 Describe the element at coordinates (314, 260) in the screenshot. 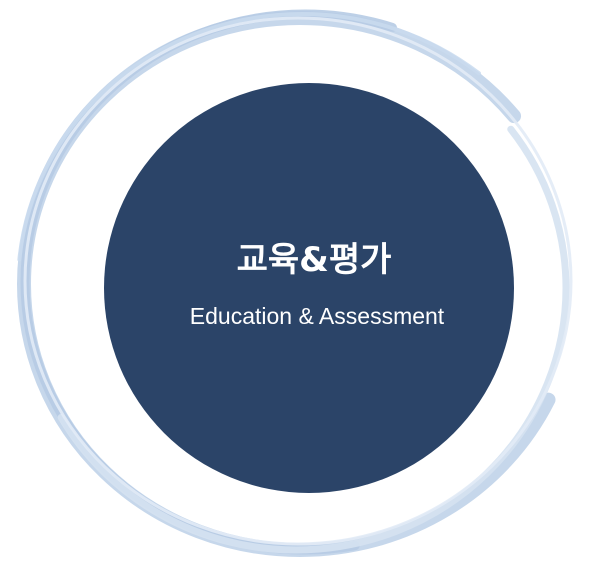

I see `title-korean: 교육&평가` at that location.